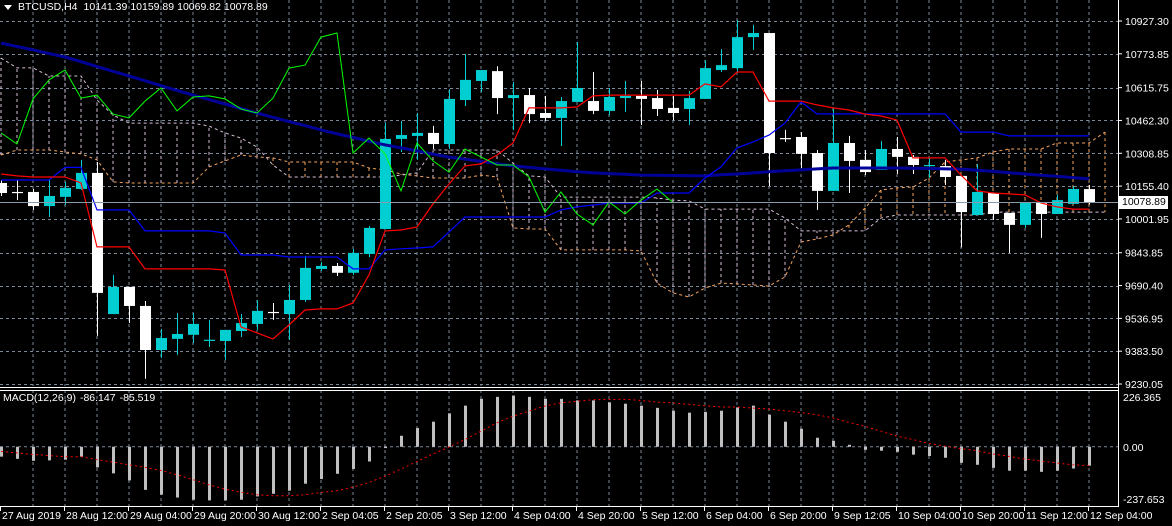 The height and width of the screenshot is (526, 1172). Describe the element at coordinates (1143, 202) in the screenshot. I see `current-price-label: 10078.89` at that location.